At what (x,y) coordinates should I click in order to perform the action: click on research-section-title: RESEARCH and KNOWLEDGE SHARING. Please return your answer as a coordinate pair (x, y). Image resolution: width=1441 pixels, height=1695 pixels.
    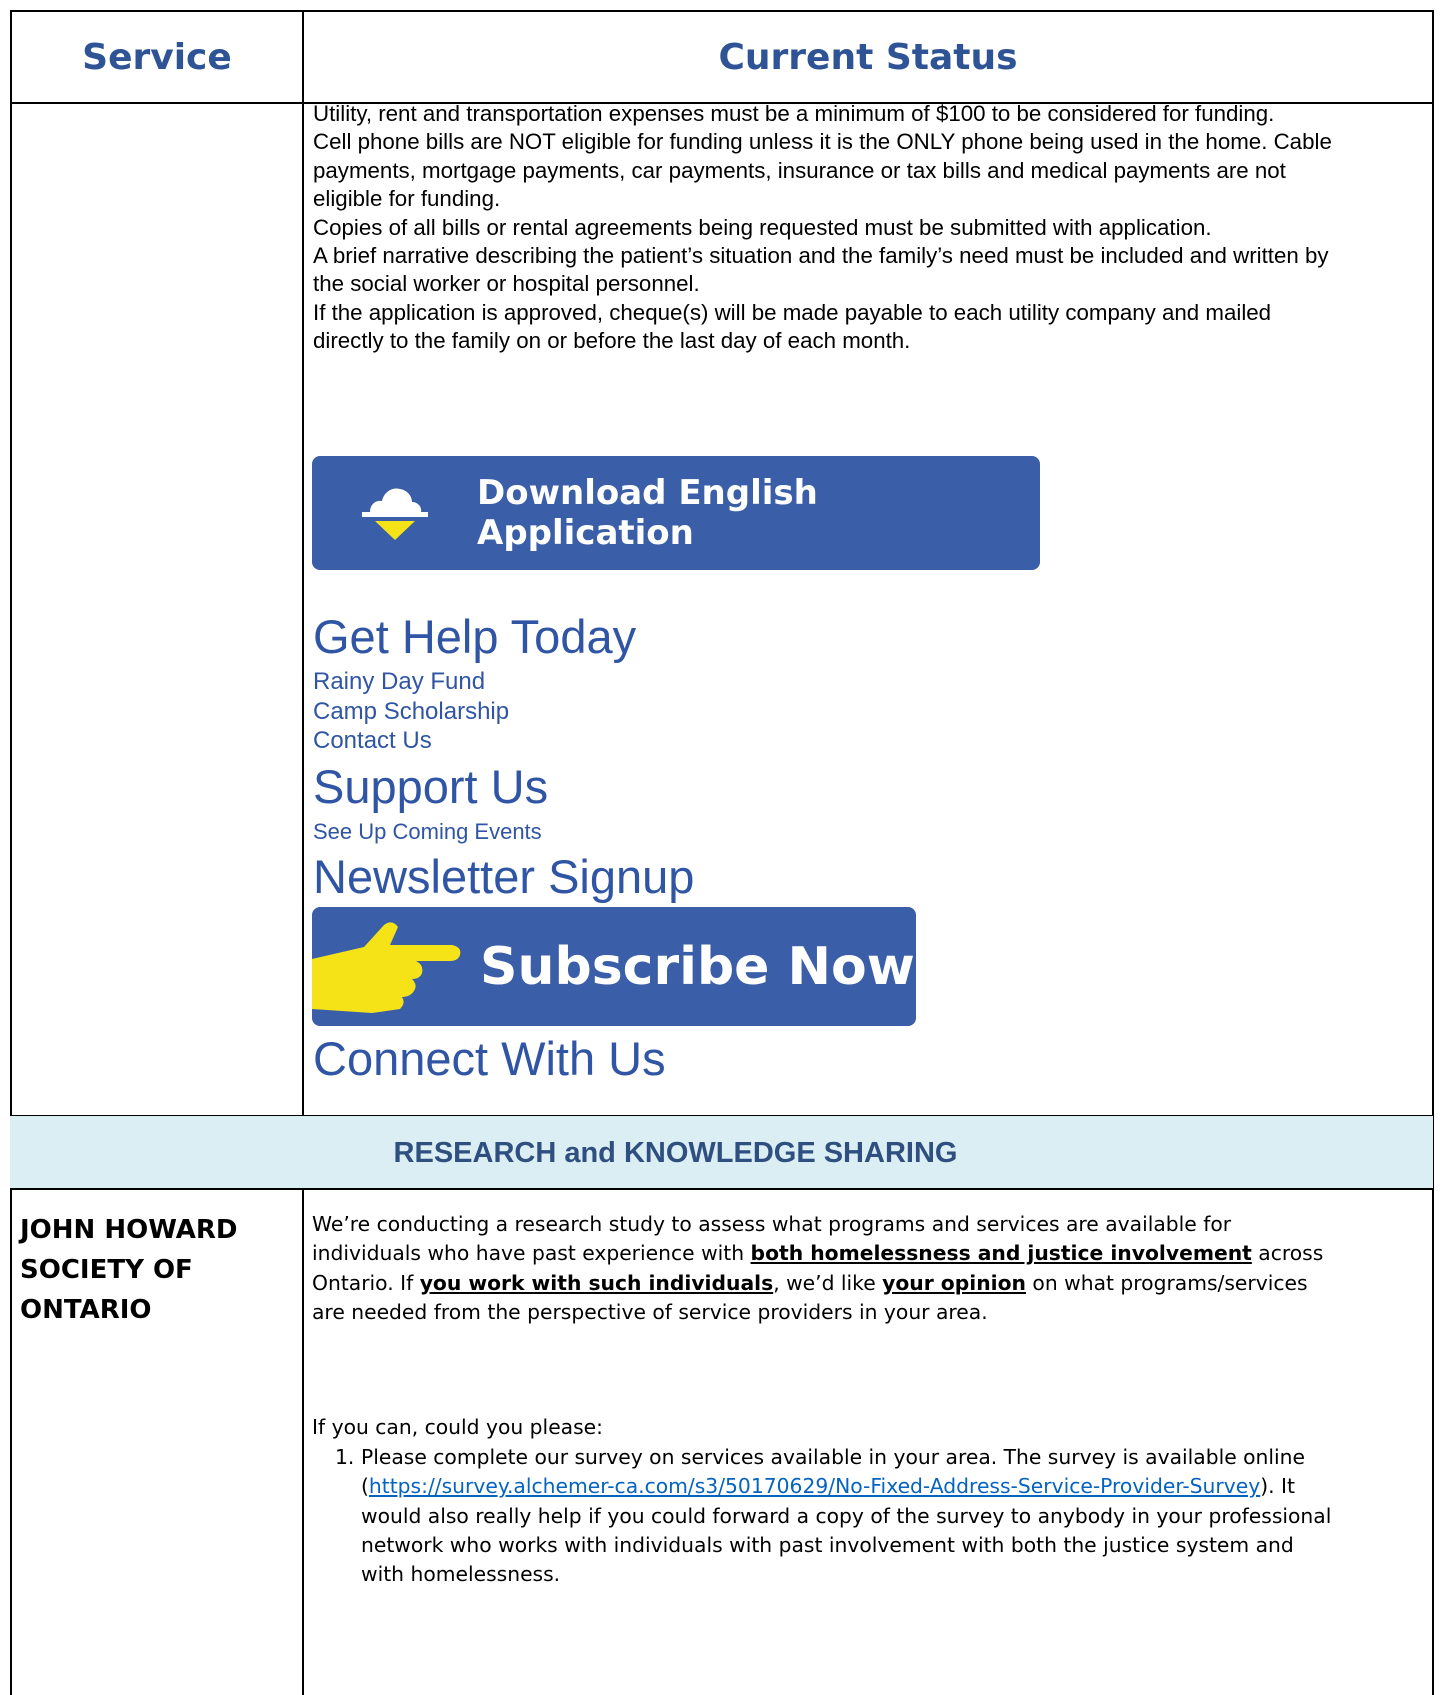
    Looking at the image, I should click on (675, 1153).